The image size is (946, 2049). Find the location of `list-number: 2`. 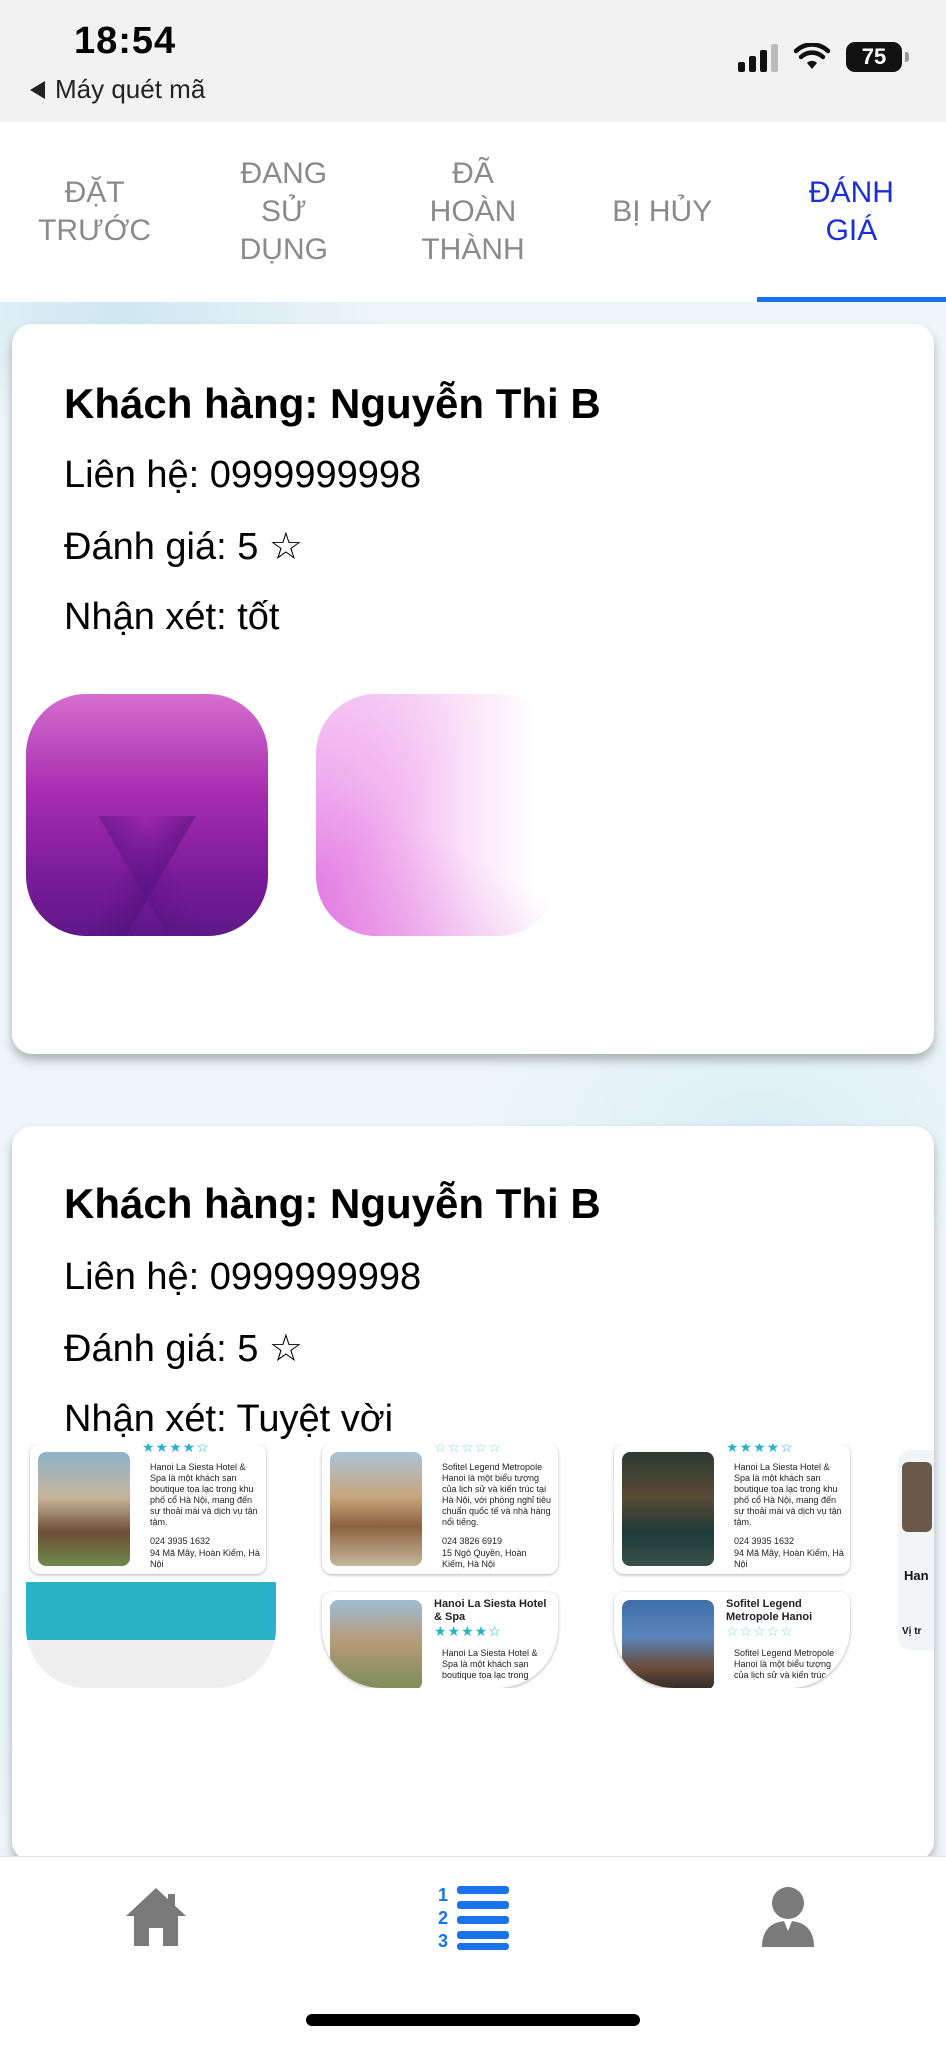

list-number: 2 is located at coordinates (443, 1918).